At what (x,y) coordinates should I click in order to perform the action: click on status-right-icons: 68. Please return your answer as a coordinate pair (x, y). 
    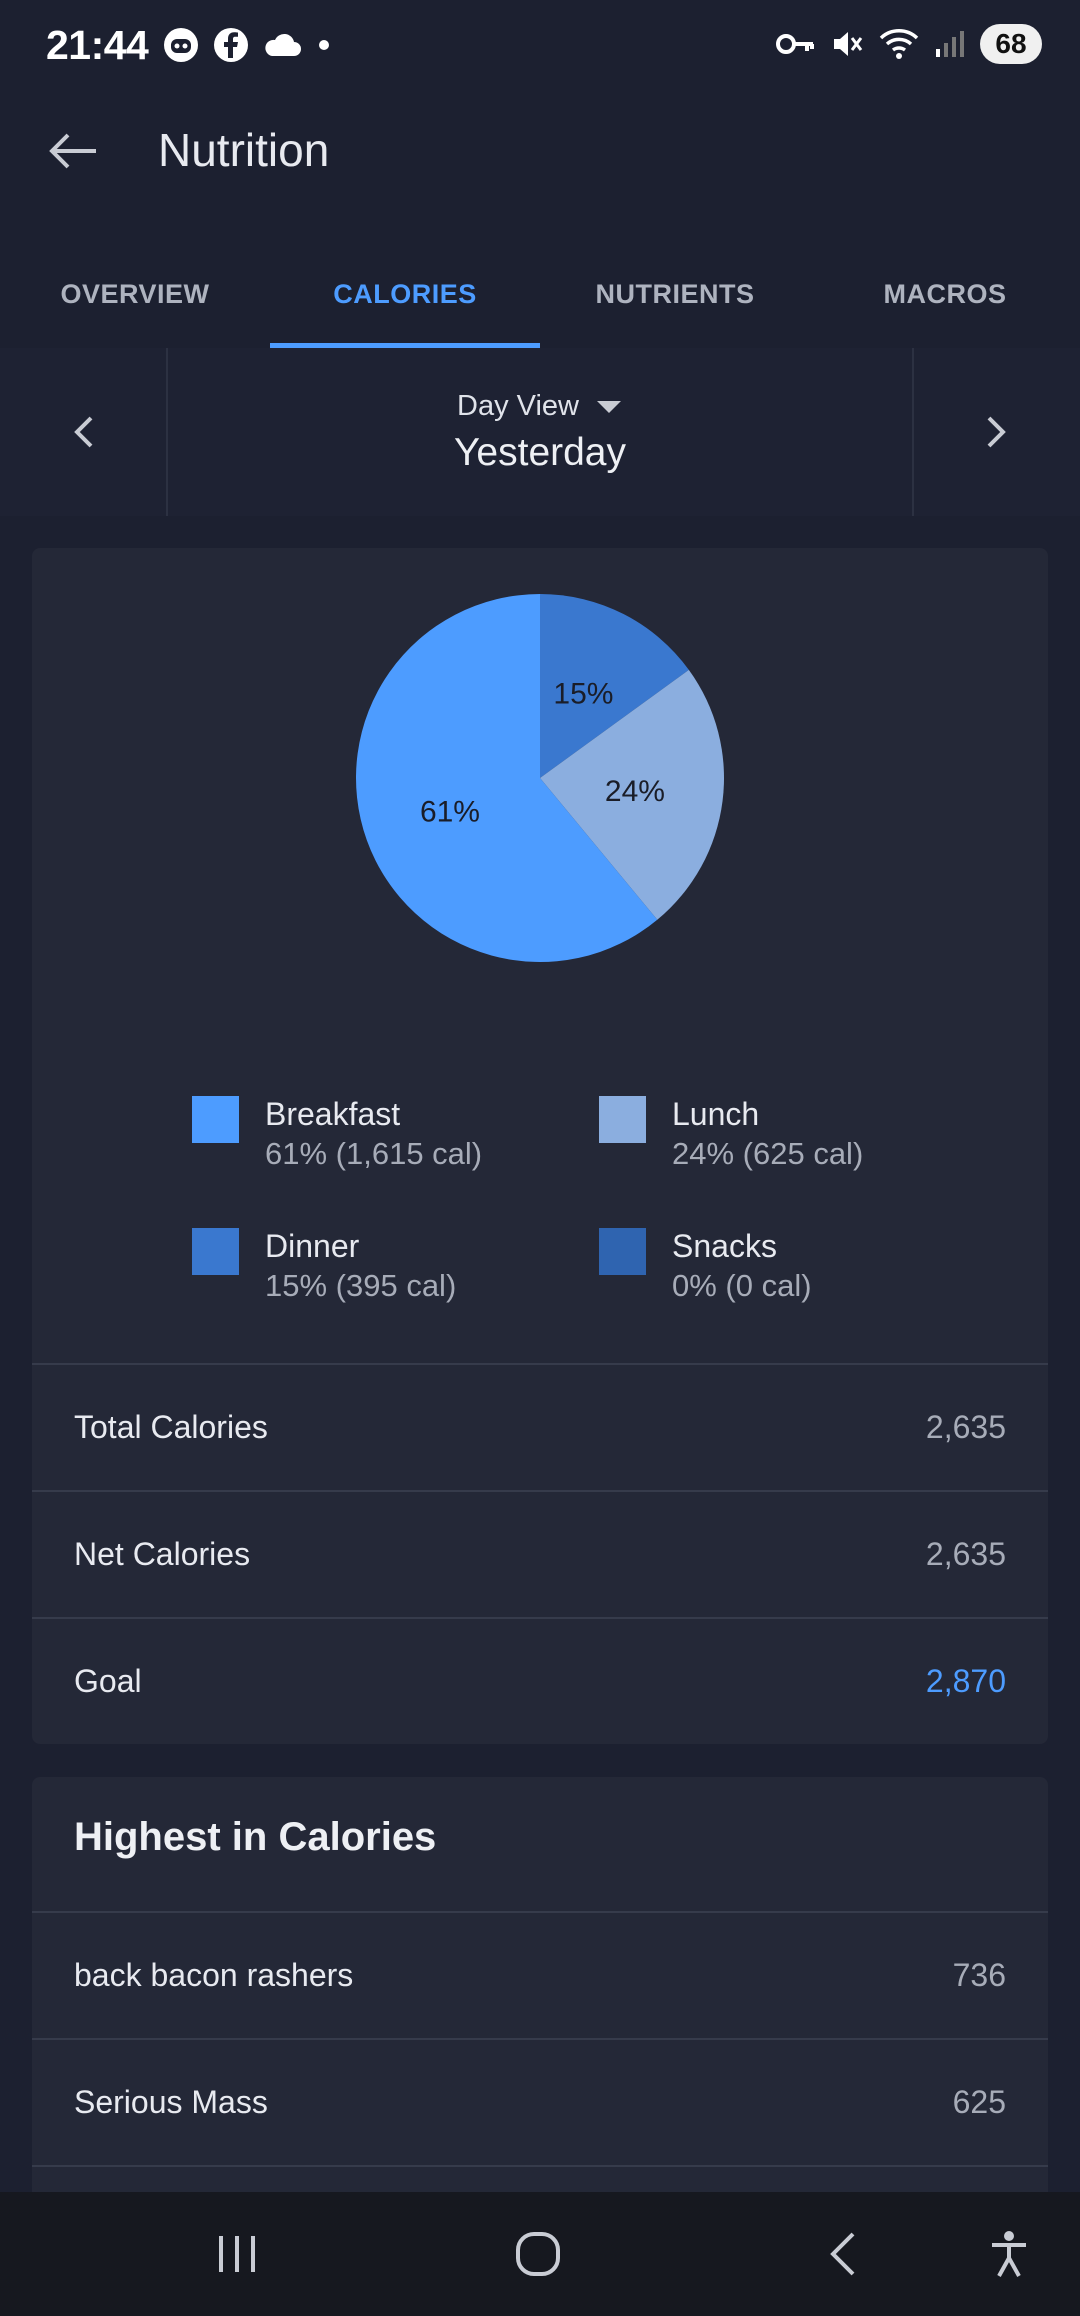
    Looking at the image, I should click on (909, 44).